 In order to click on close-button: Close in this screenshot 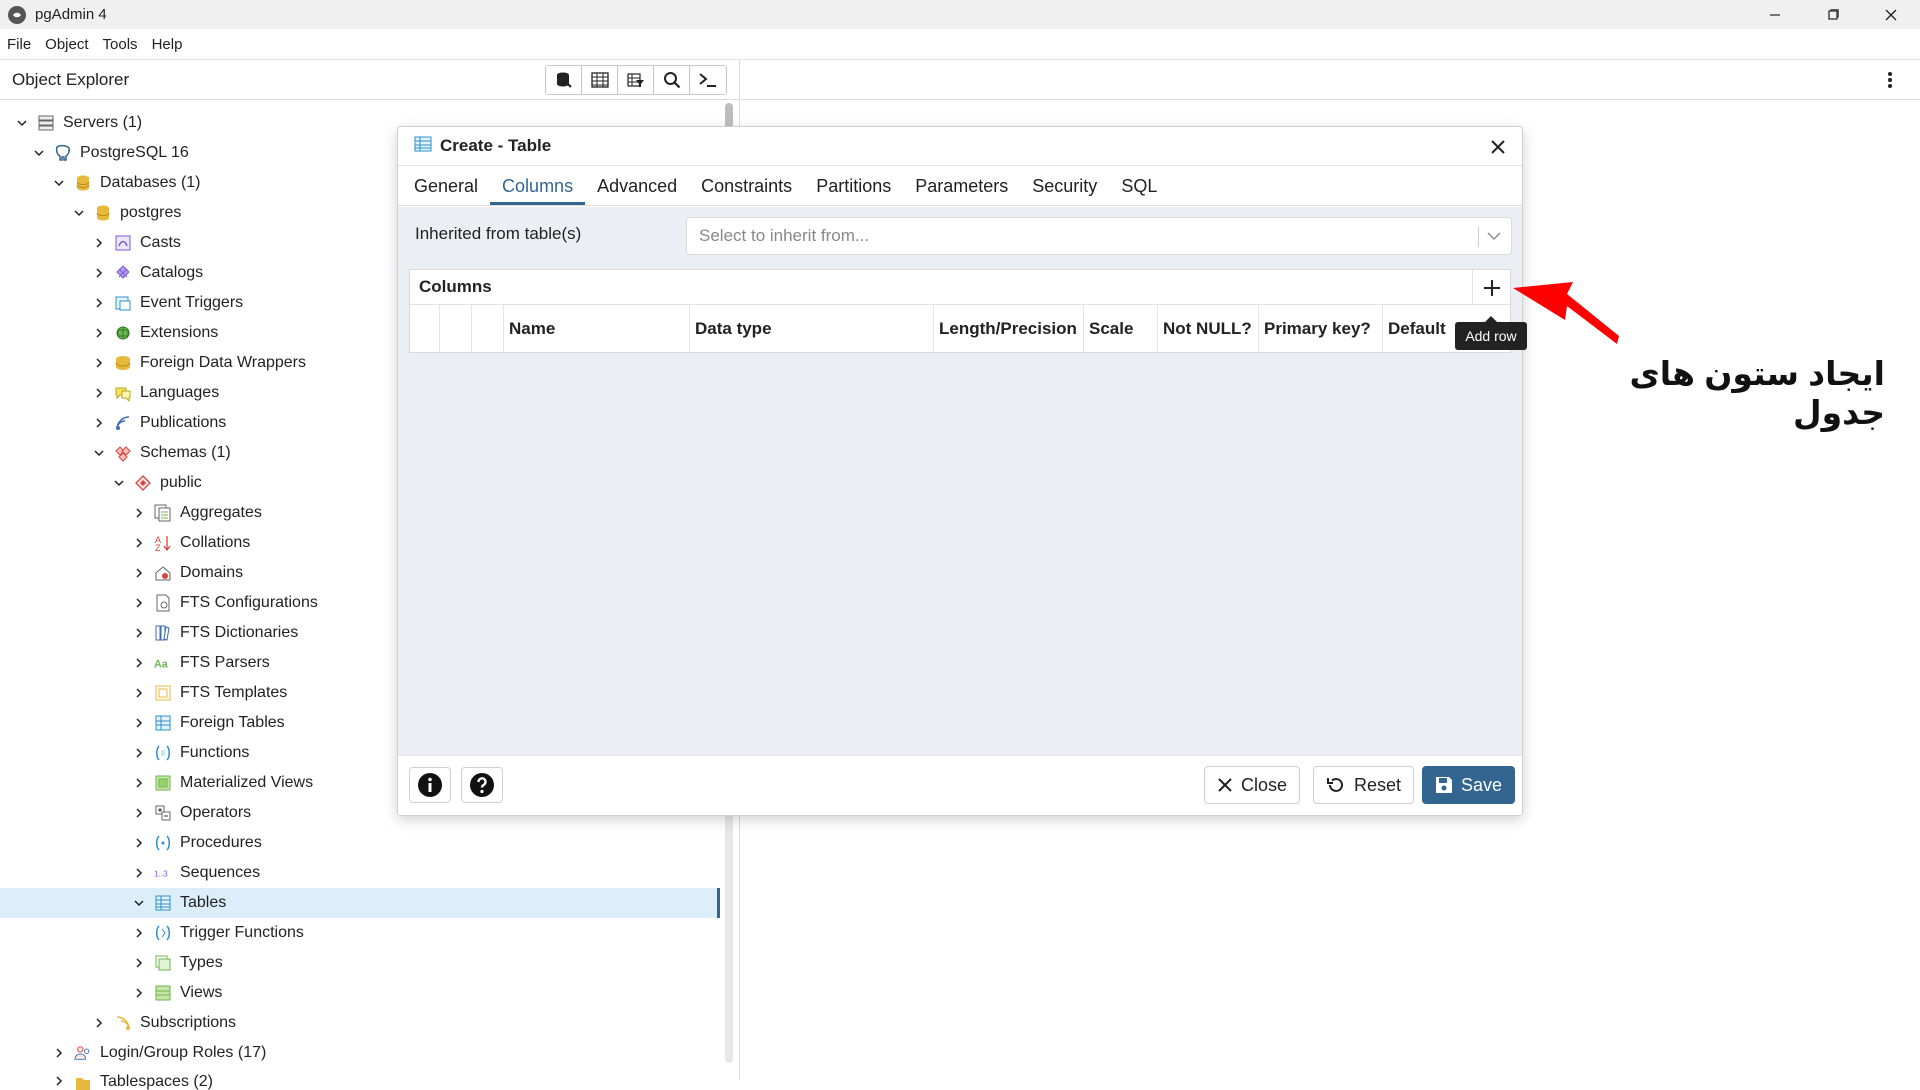, I will do `click(1252, 785)`.